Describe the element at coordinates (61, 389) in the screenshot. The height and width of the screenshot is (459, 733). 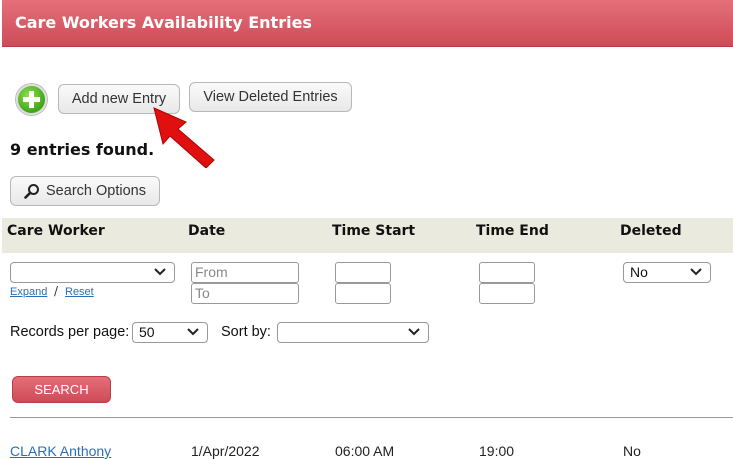
I see `search-button: SEARCH` at that location.